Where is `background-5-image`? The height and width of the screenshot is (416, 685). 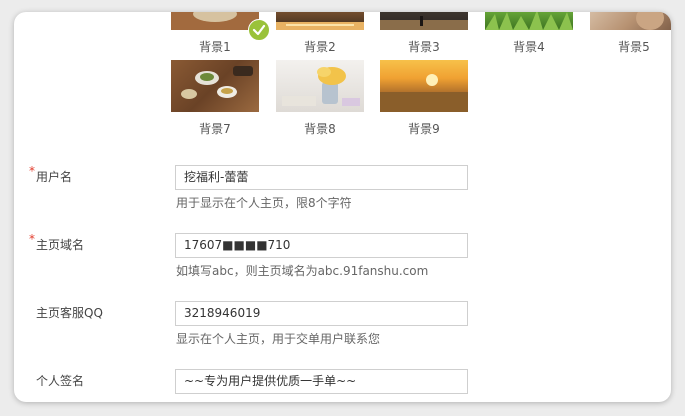
background-5-image is located at coordinates (630, 21).